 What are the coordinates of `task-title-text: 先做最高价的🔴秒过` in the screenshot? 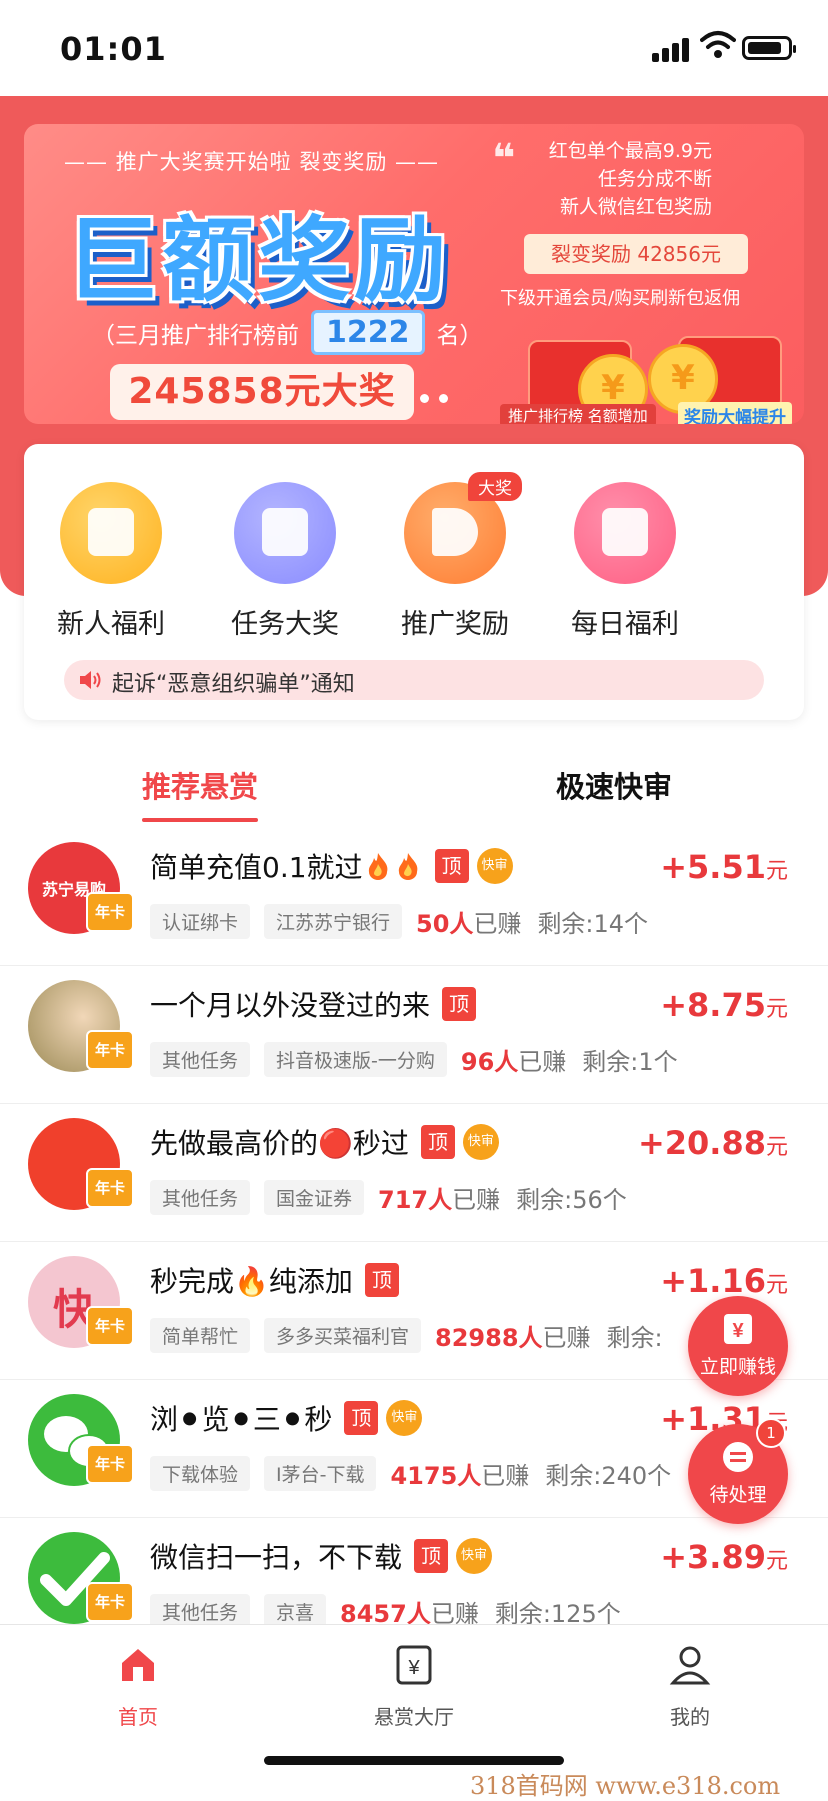 It's located at (279, 1143).